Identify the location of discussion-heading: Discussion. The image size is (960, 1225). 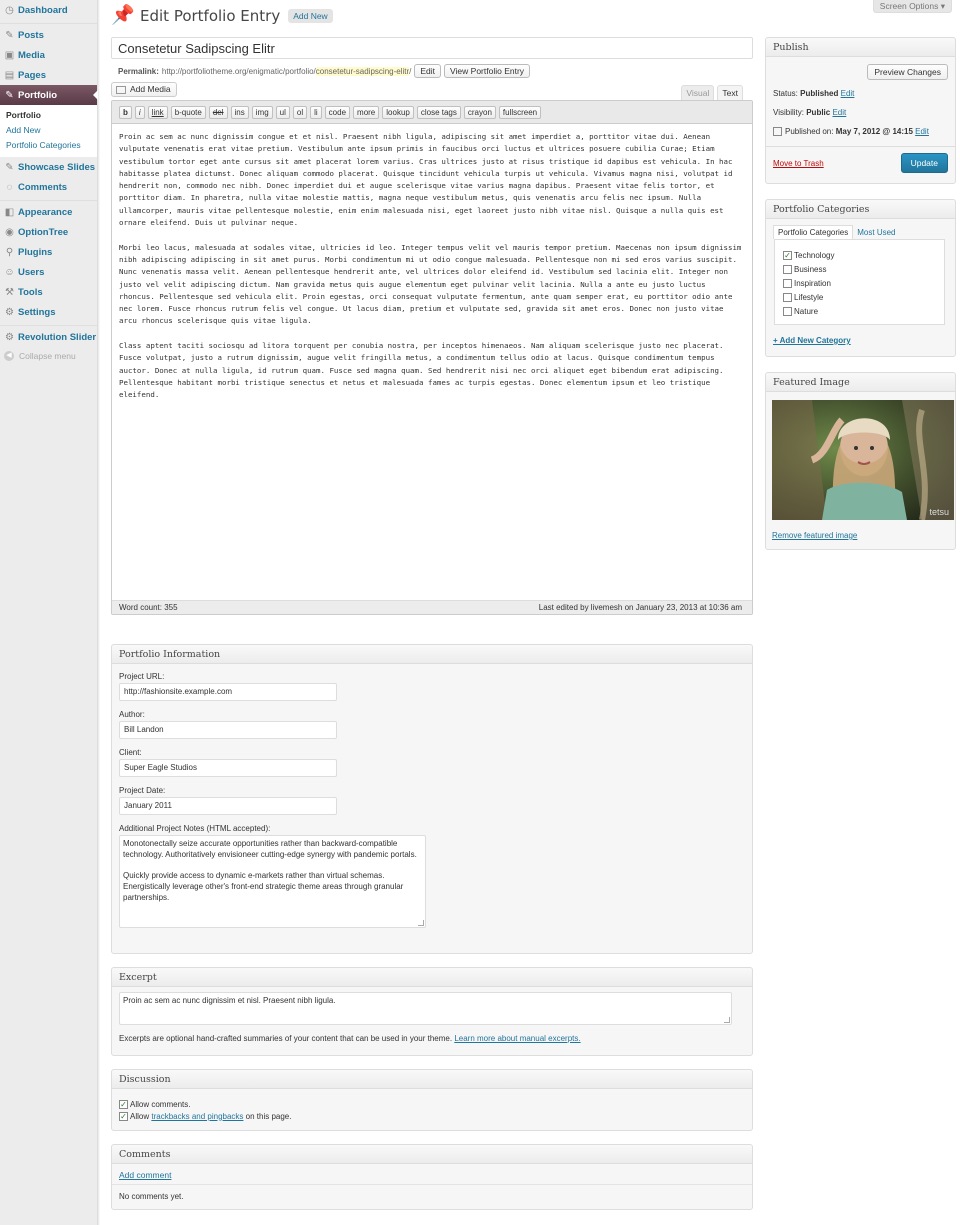
(432, 1079).